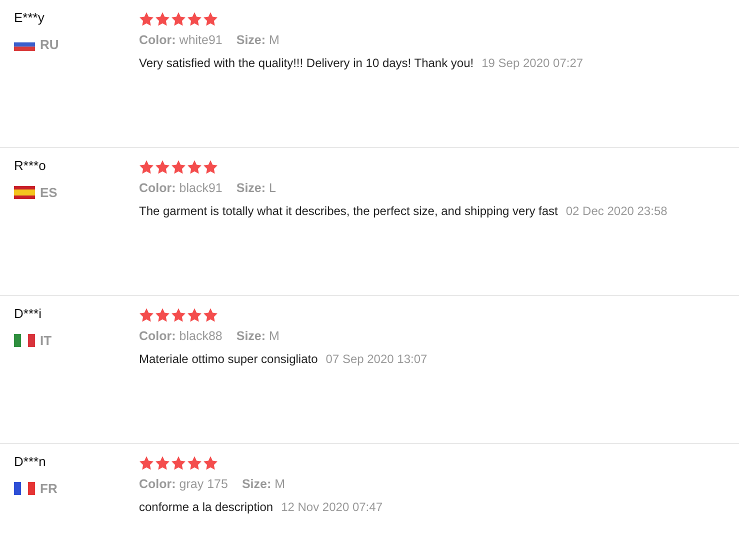 This screenshot has height=546, width=739. I want to click on review-date: 19 Sep 2020 07:27, so click(533, 63).